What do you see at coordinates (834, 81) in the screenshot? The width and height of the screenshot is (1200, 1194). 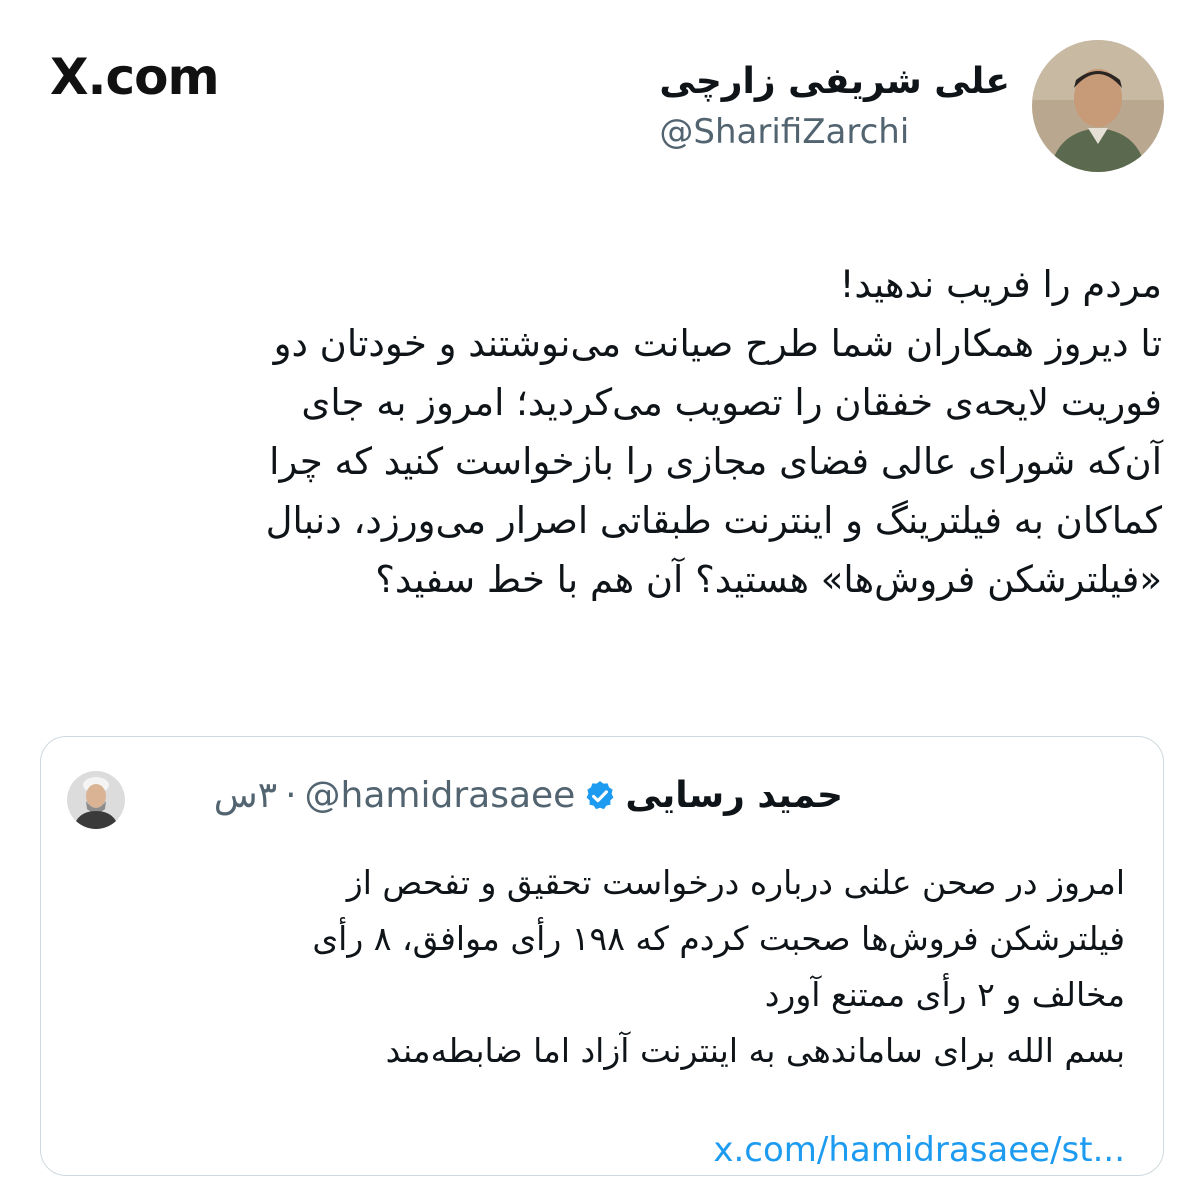 I see `author-name: علی شریفی زارچی` at bounding box center [834, 81].